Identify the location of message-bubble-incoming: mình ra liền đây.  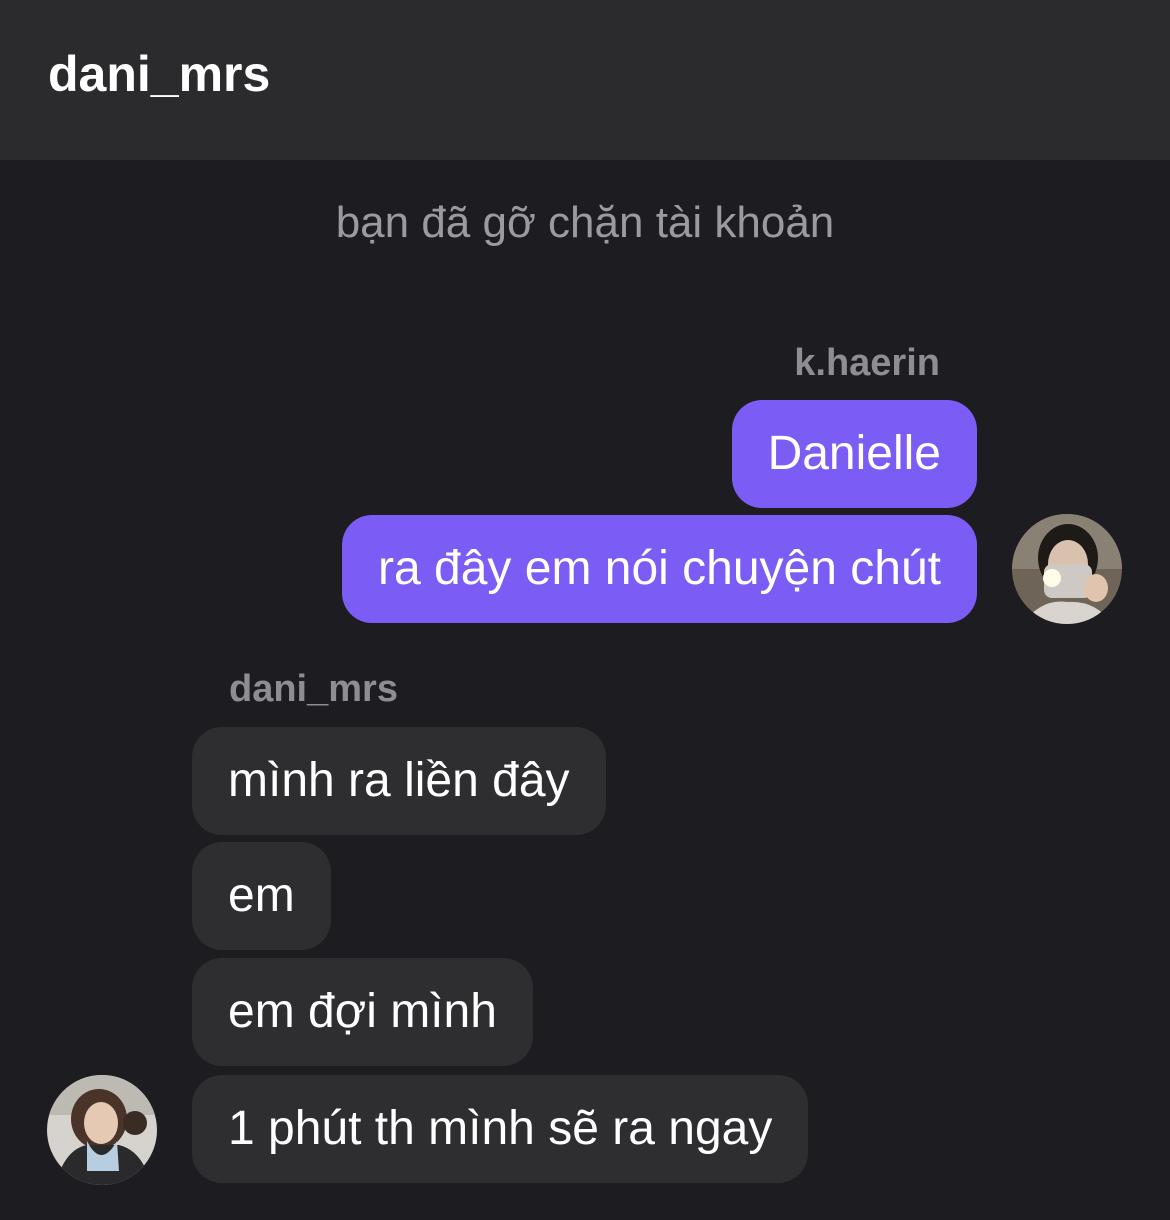
(399, 781).